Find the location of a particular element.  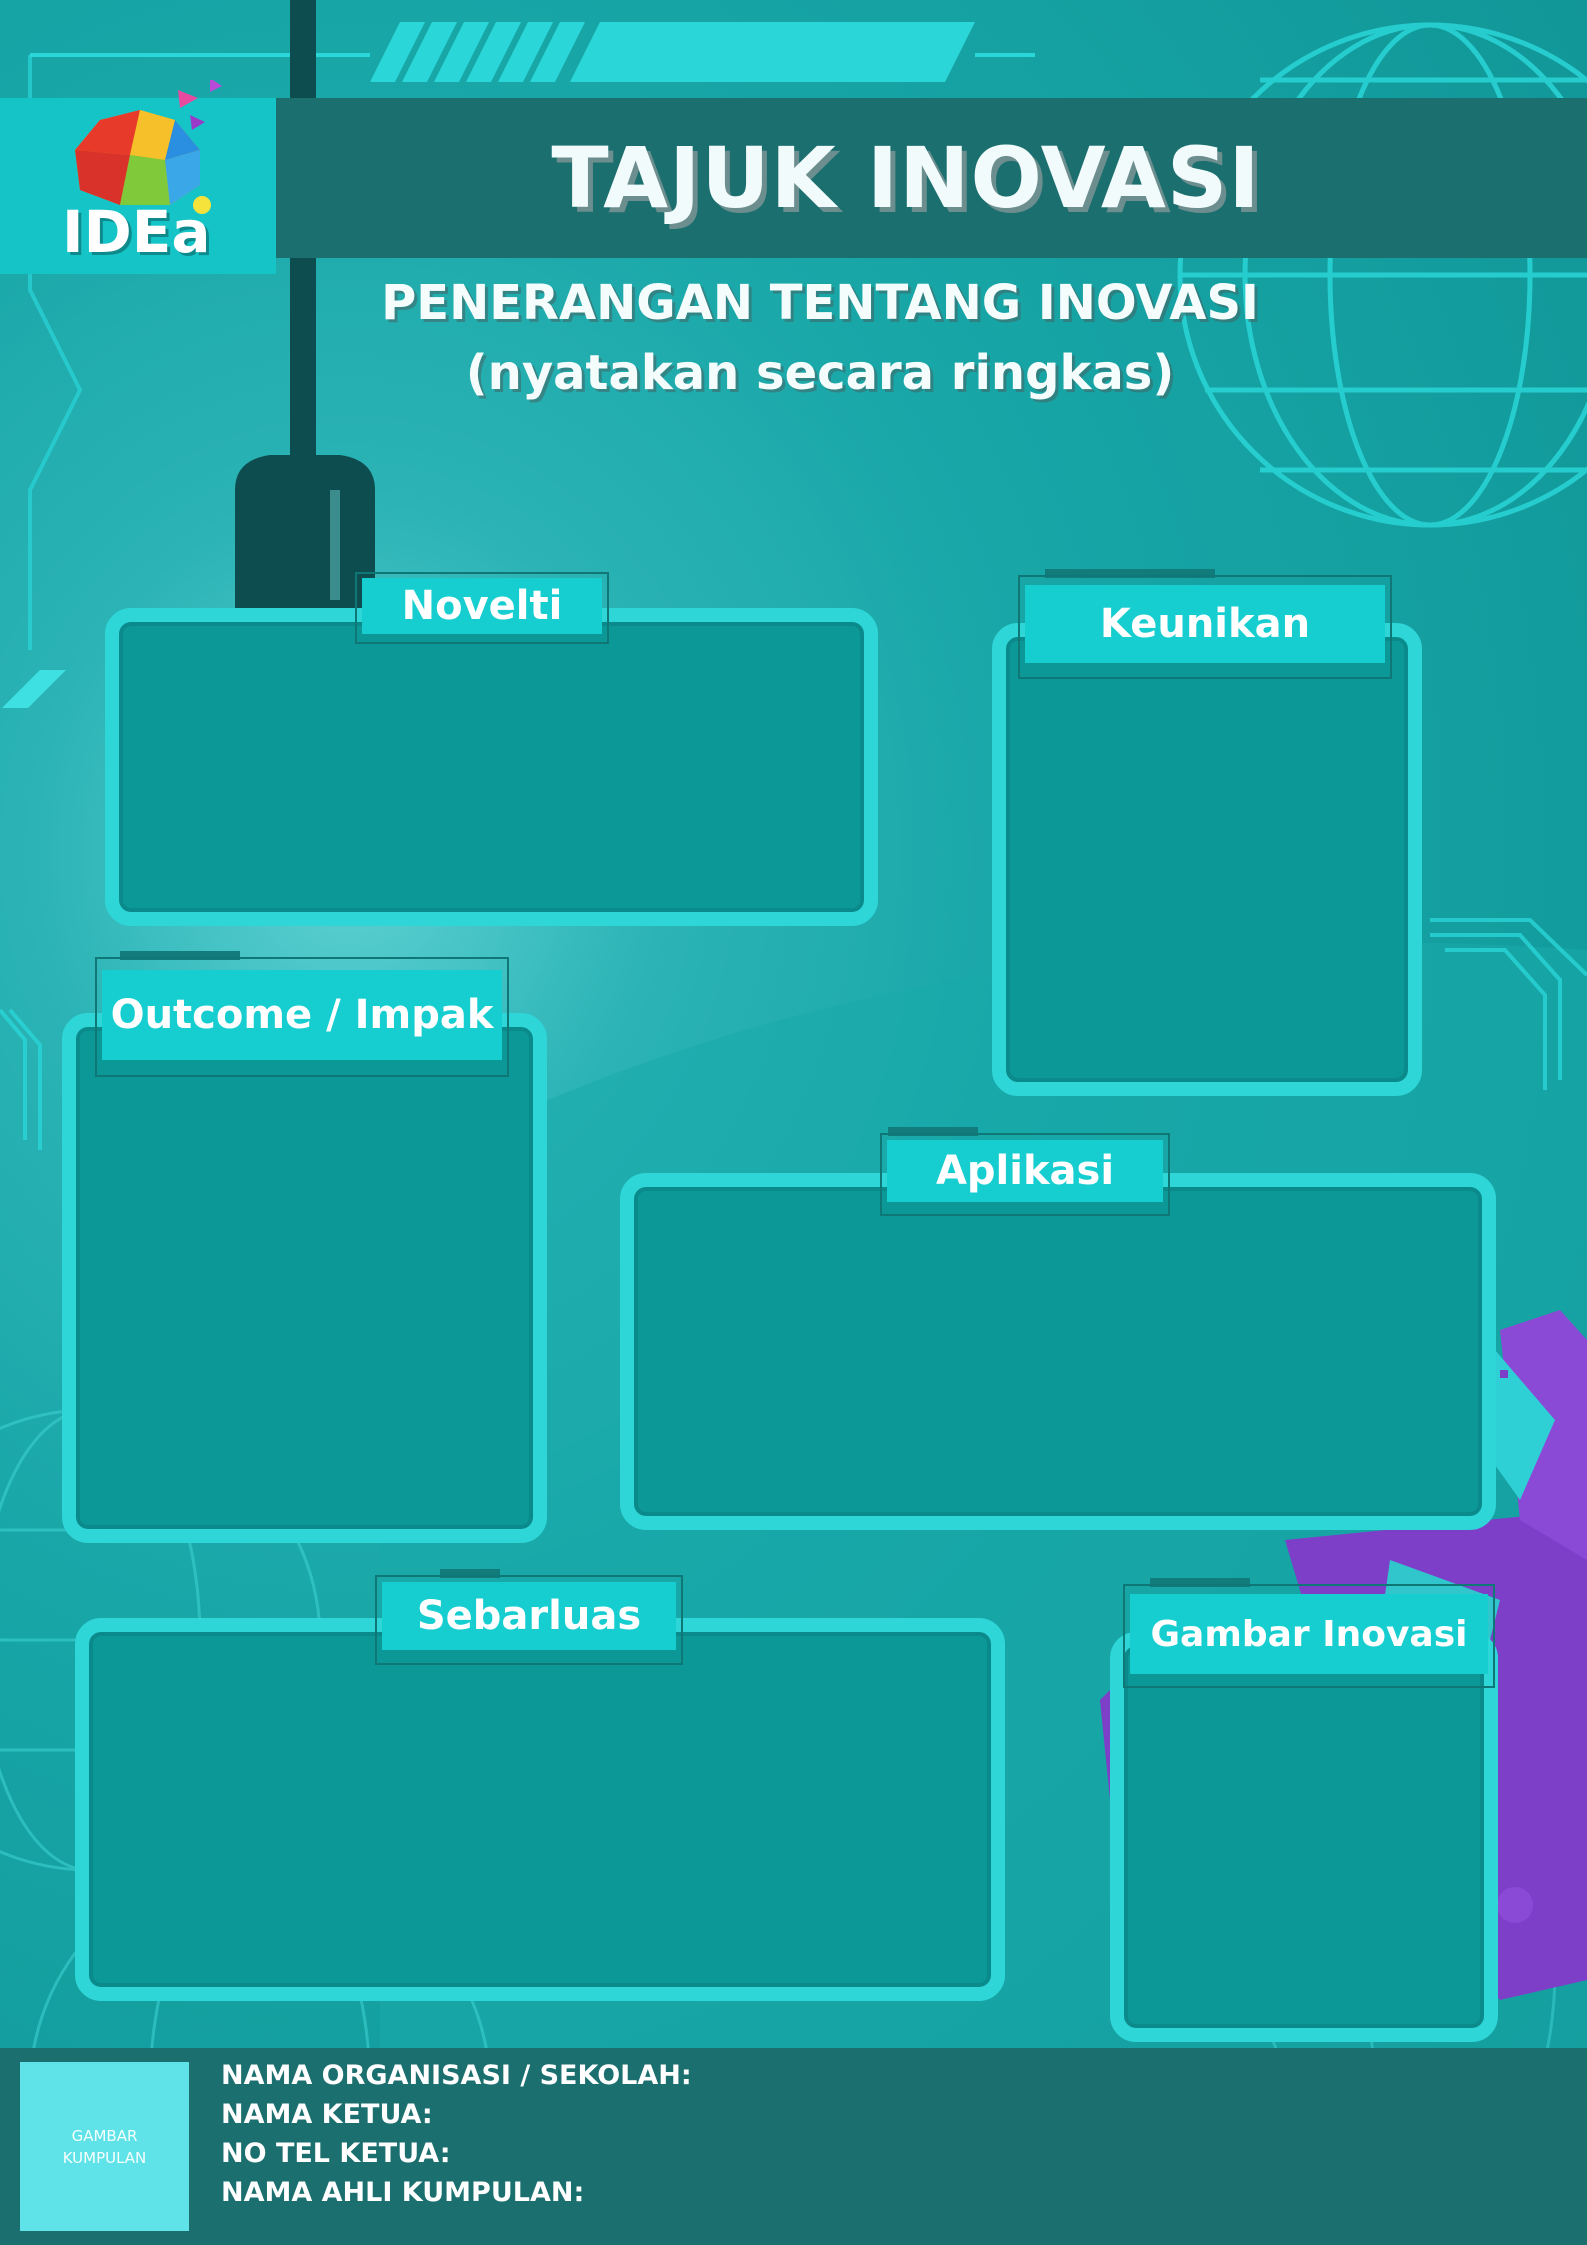

group-photo-placeholder: GAMBAR KUMPULAN is located at coordinates (104, 2146).